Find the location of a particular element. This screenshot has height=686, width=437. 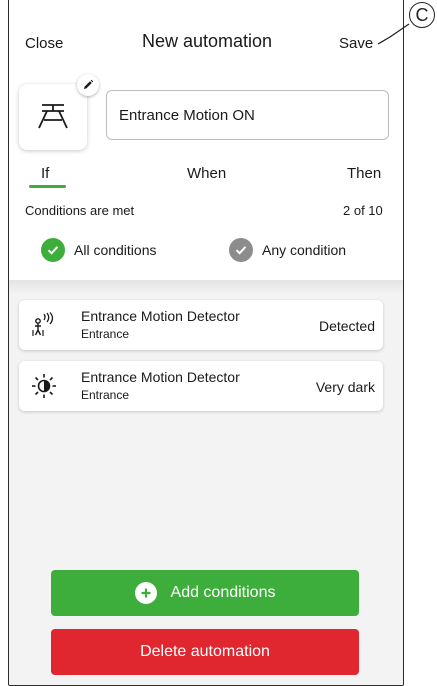

tab-if: If is located at coordinates (45, 173).